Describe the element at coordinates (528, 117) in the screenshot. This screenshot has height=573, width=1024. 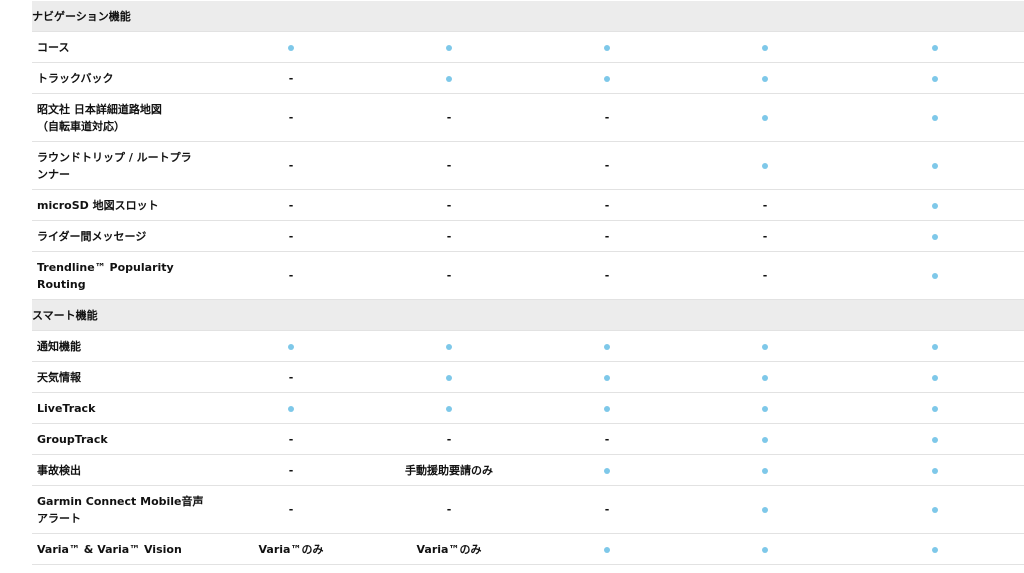
I see `table-row: 昭文社 日本詳細道路地図 （自転車道対応） - - -` at that location.